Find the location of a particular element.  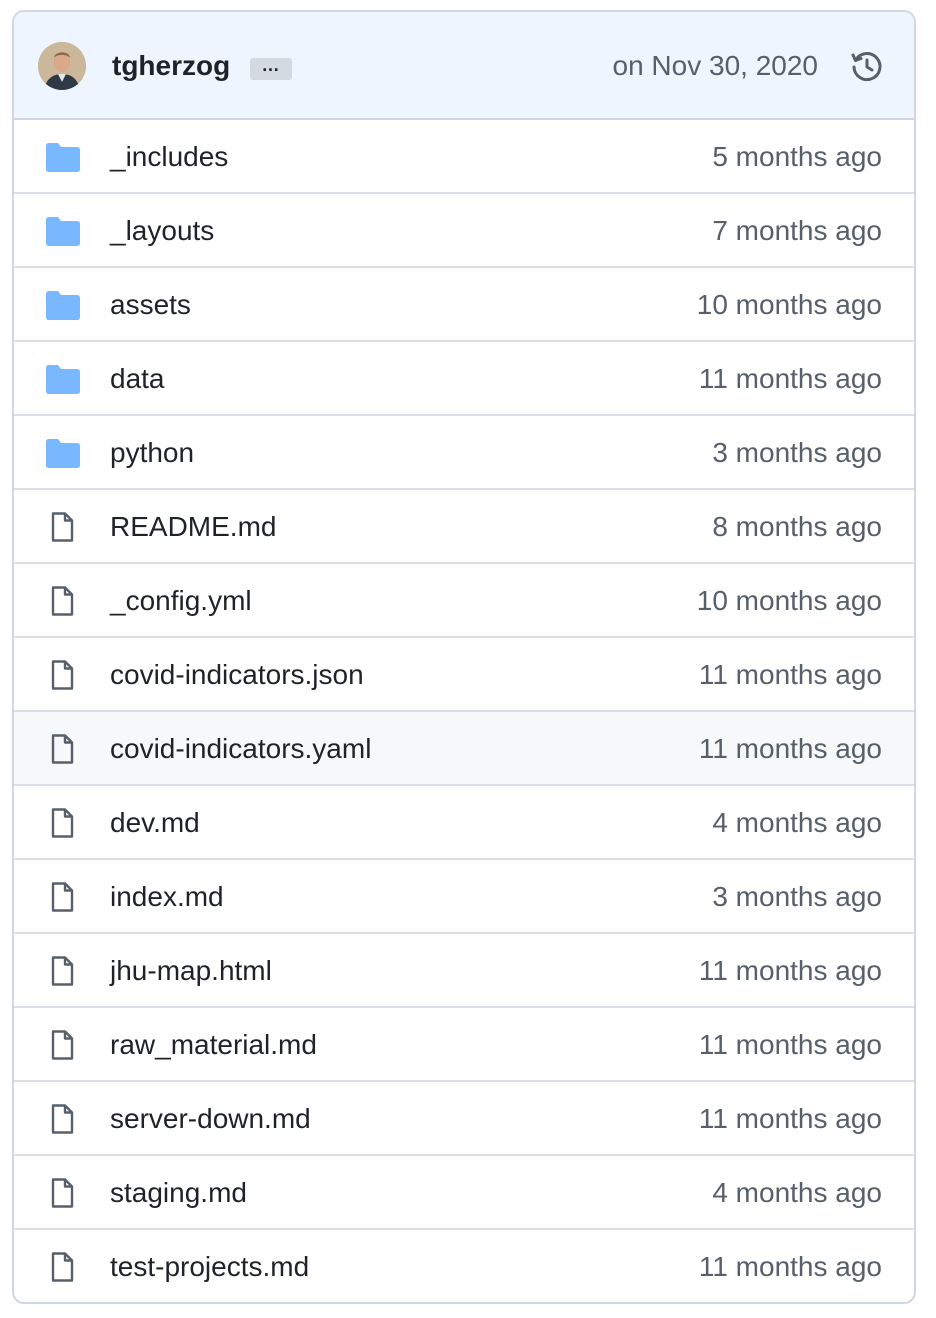

file-link: staging.md is located at coordinates (178, 1193).